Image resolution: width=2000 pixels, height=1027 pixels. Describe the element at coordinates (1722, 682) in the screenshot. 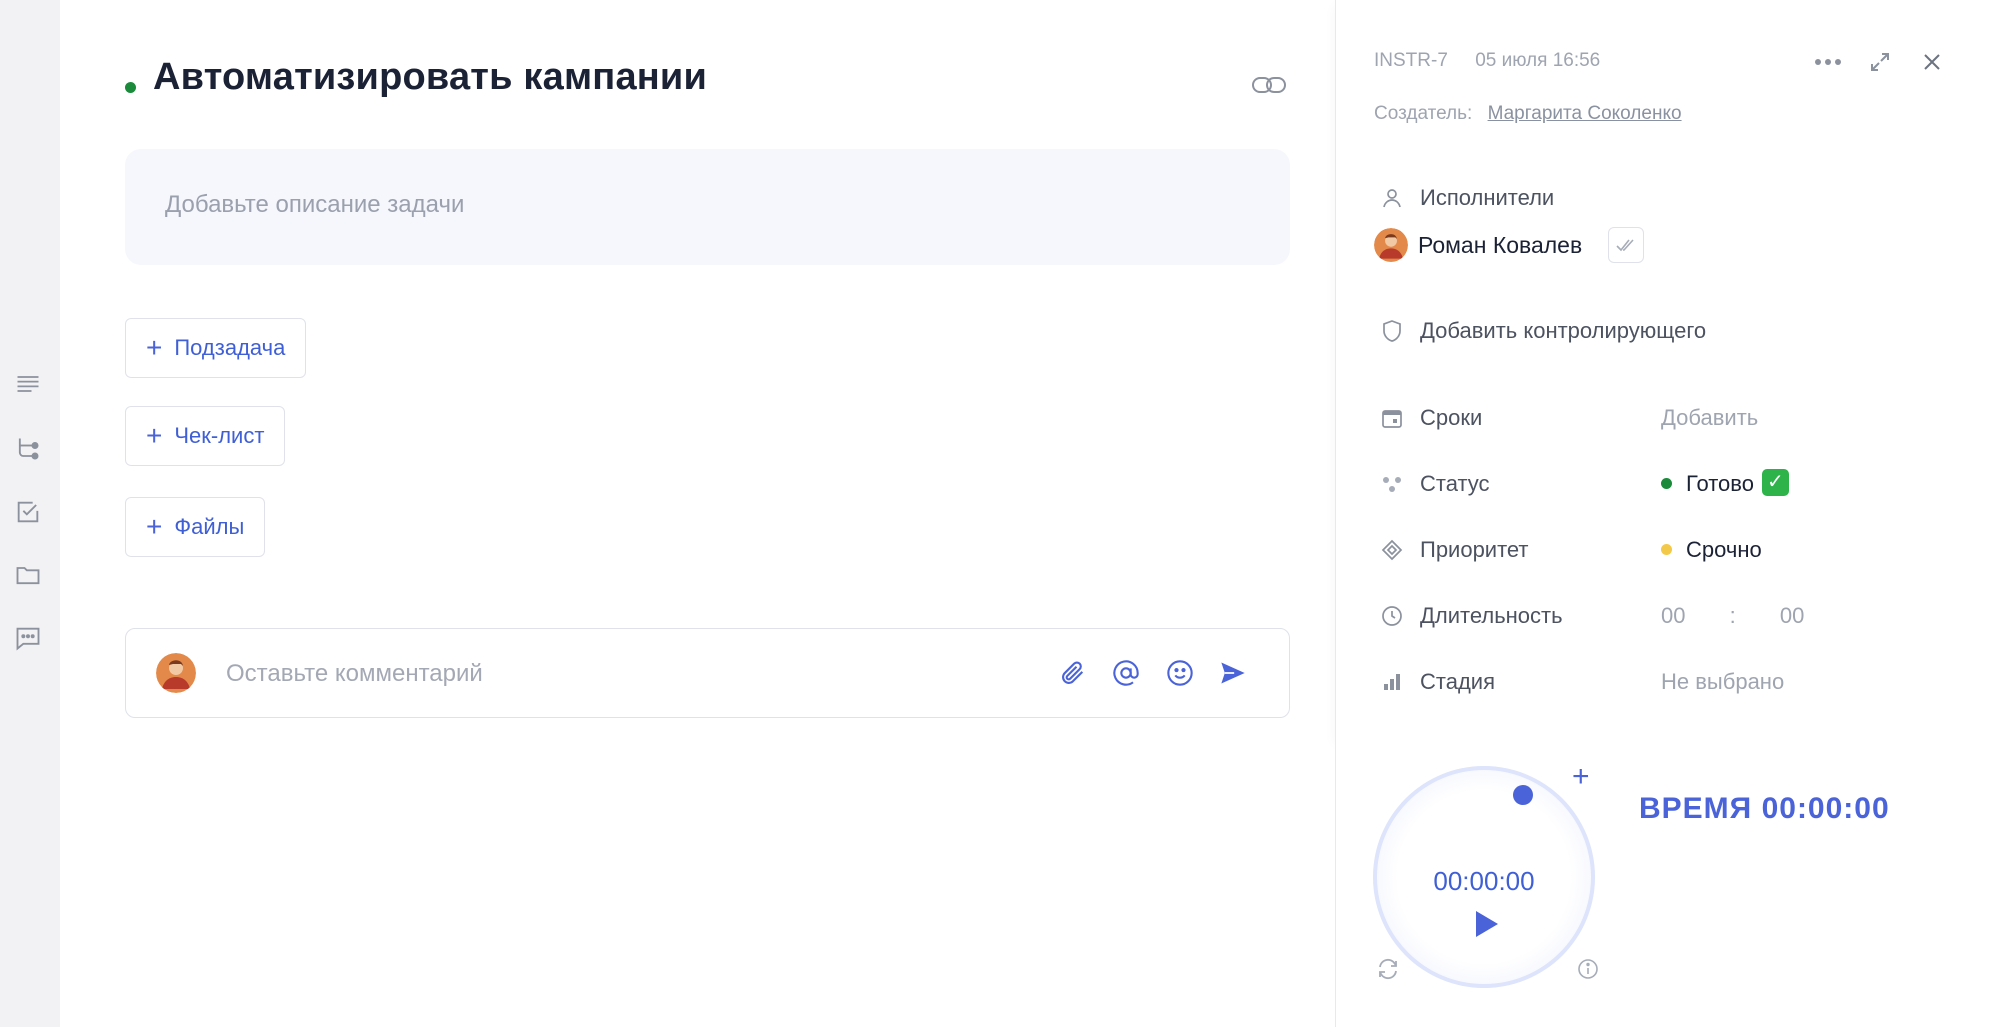

I see `stage-select: Не выбрано` at that location.